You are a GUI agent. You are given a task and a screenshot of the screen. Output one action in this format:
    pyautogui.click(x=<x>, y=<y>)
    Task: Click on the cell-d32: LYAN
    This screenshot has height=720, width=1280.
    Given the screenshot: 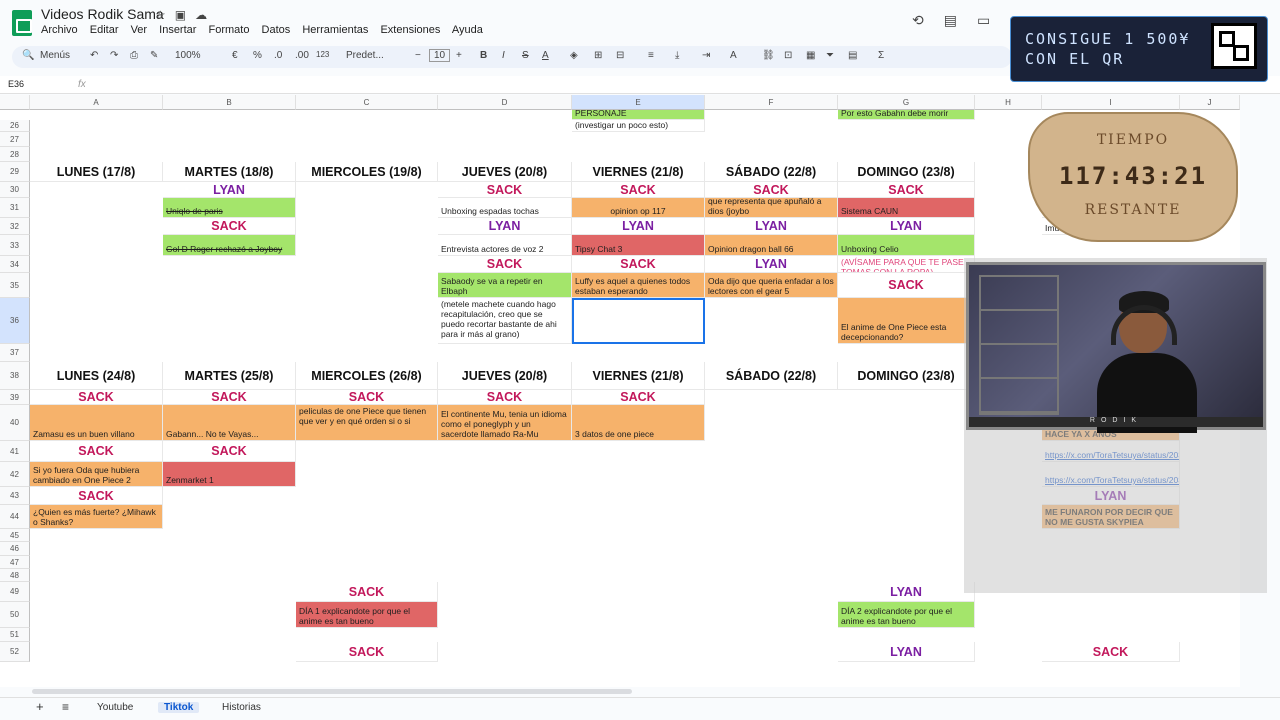 What is the action you would take?
    pyautogui.click(x=505, y=226)
    